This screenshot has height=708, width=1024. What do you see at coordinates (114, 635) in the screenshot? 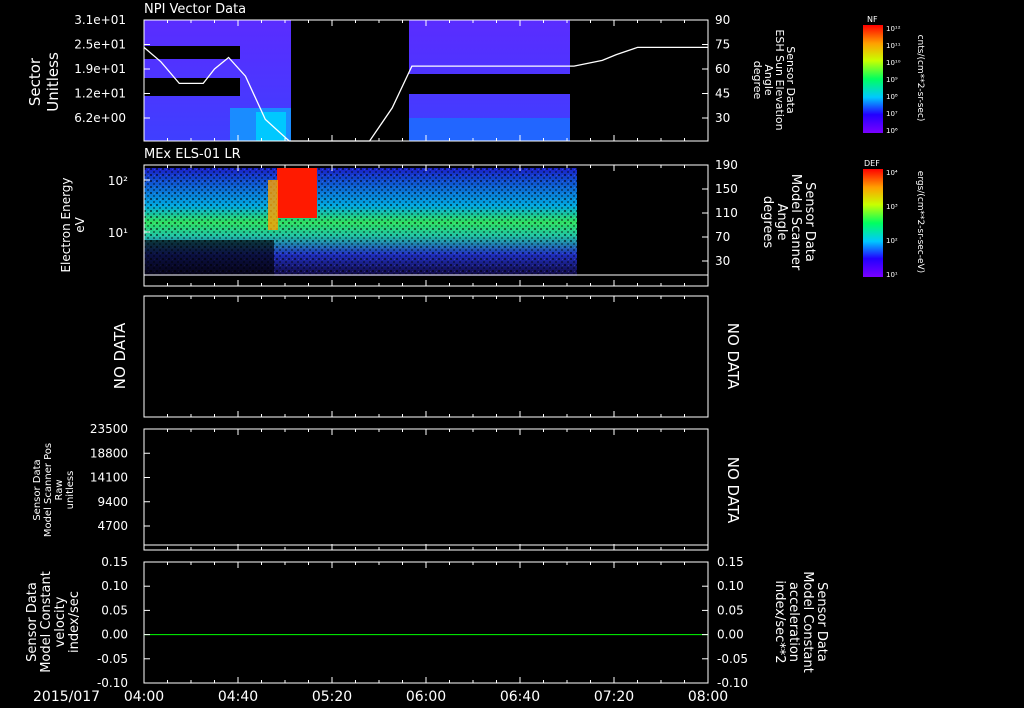
I see `const-yticks-label-3: 0.00` at bounding box center [114, 635].